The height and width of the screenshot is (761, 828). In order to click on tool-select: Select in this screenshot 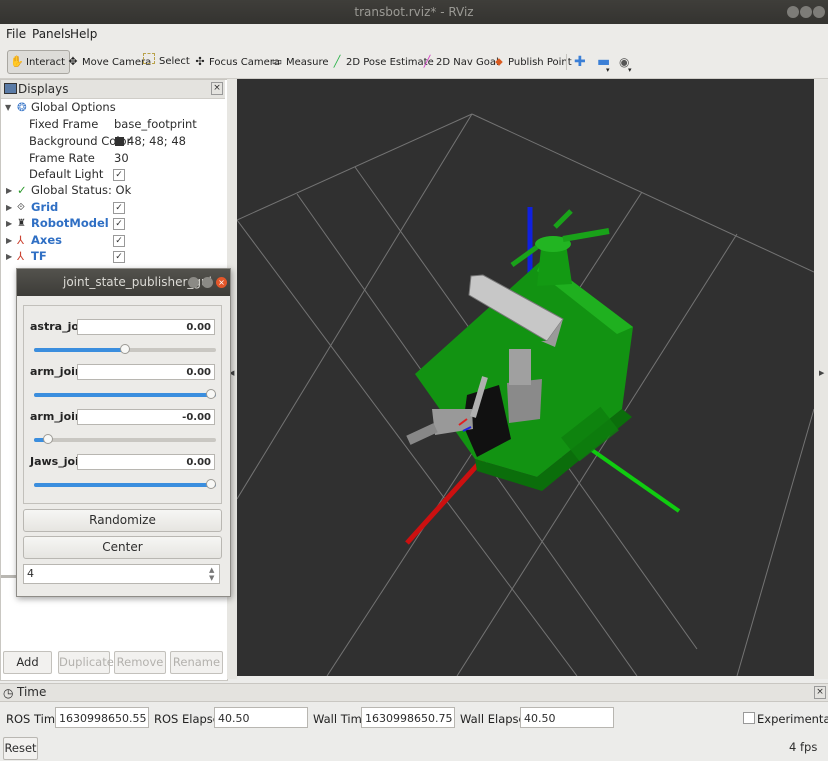, I will do `click(166, 62)`.